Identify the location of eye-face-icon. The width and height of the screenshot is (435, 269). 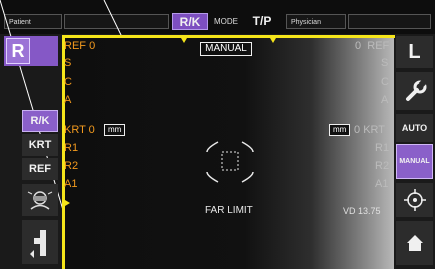
(40, 200).